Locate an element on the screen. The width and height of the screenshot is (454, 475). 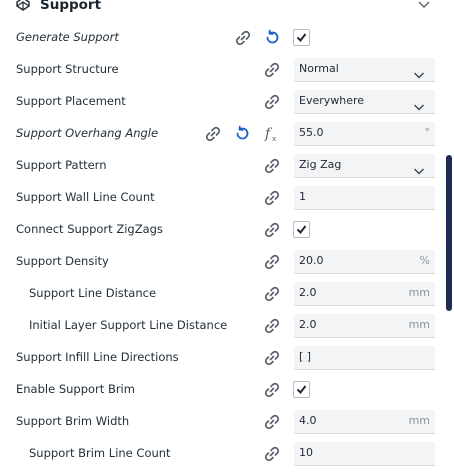
setting-label: Support Overhang Angle is located at coordinates (87, 133).